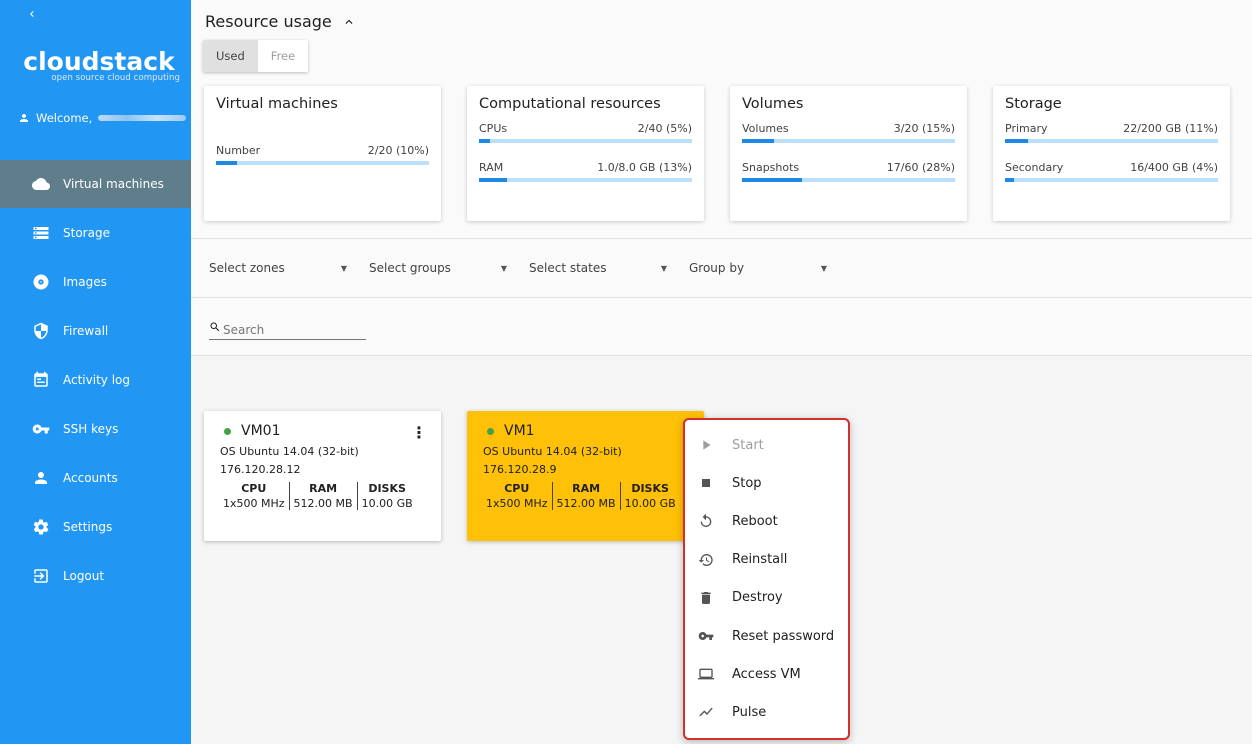 The height and width of the screenshot is (744, 1252). Describe the element at coordinates (41, 233) in the screenshot. I see `storage-icon` at that location.